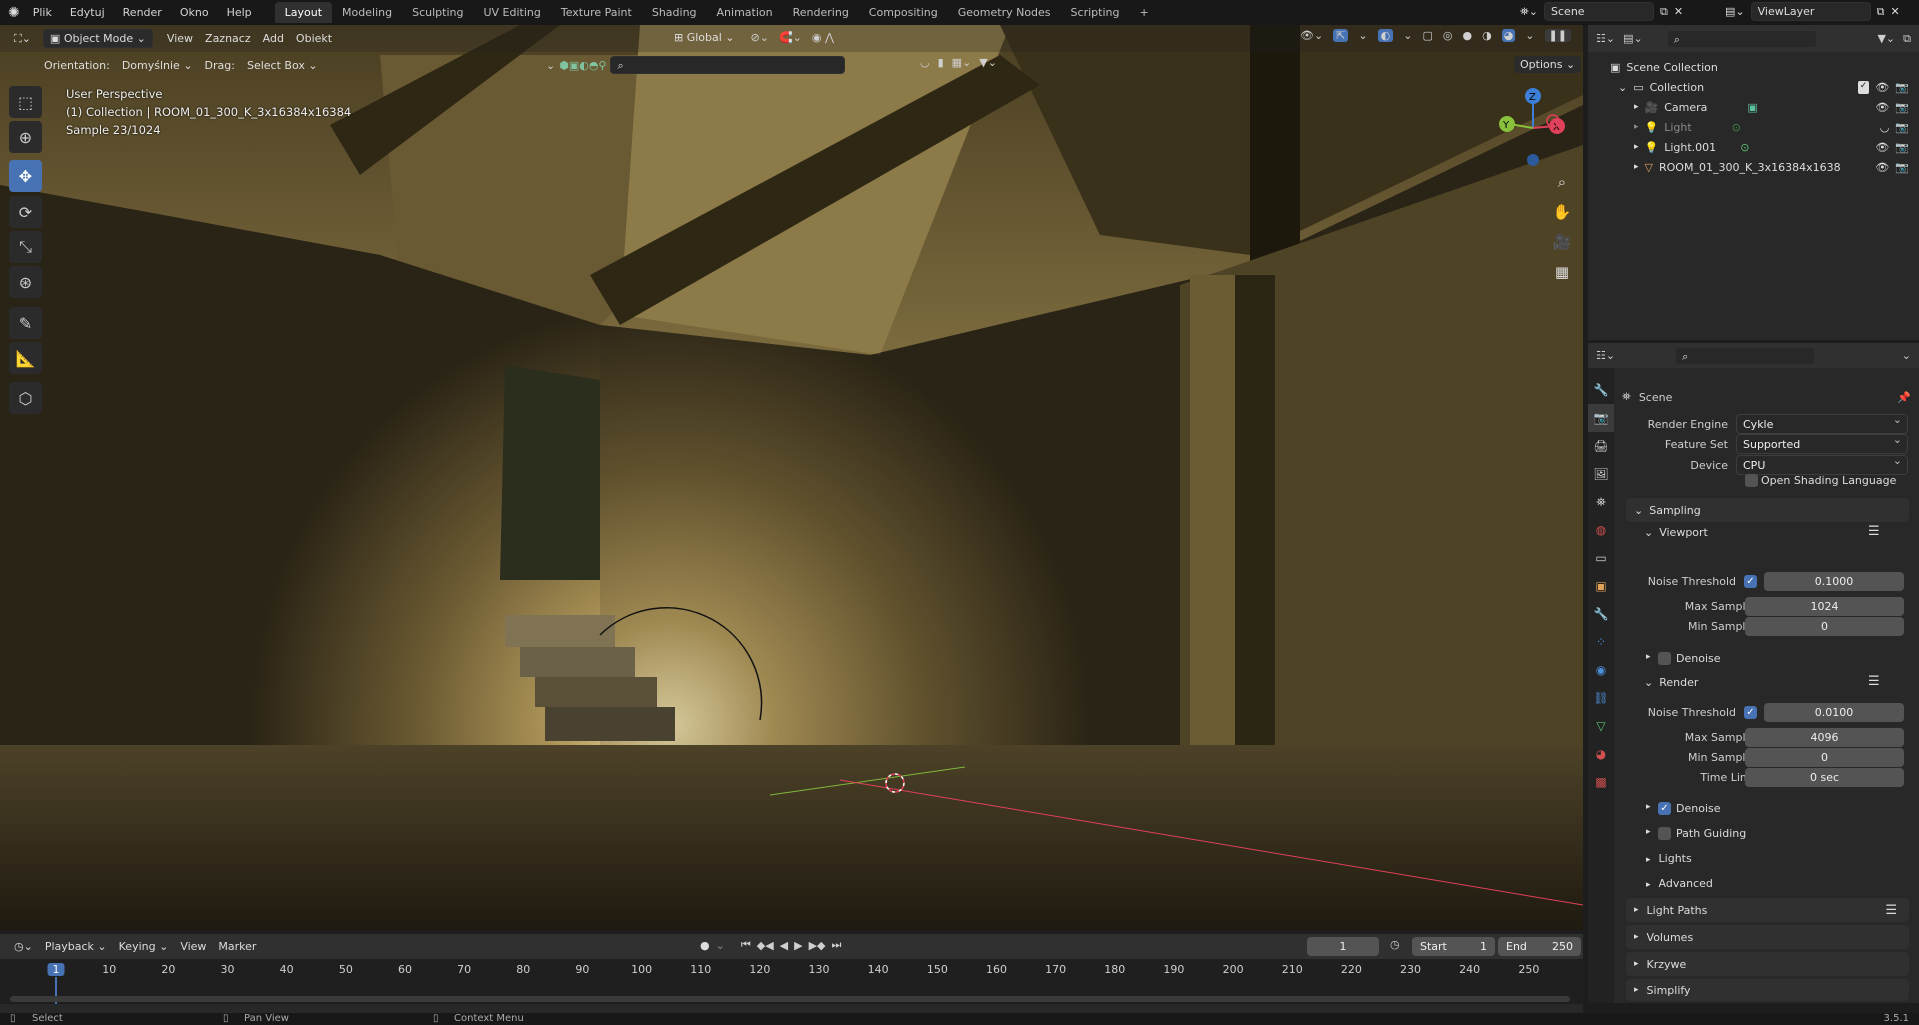 Image resolution: width=1919 pixels, height=1025 pixels. Describe the element at coordinates (1601, 390) in the screenshot. I see `tool-tab-icon: 🔧` at that location.